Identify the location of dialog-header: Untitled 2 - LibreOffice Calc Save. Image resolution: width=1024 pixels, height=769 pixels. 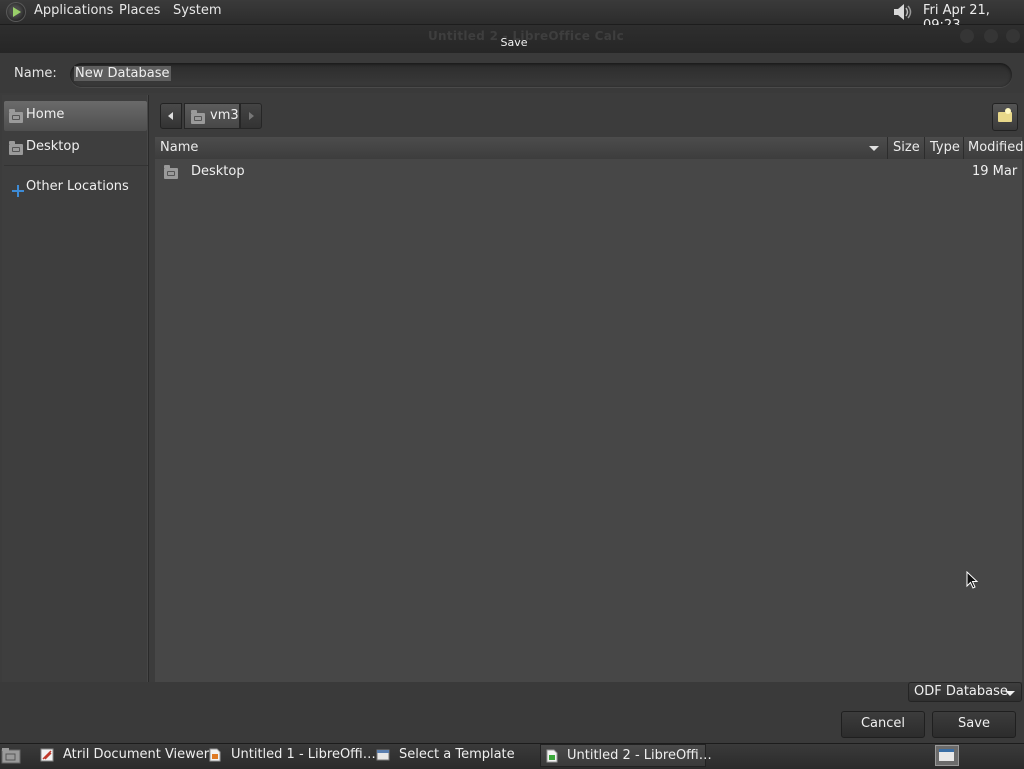
(512, 39).